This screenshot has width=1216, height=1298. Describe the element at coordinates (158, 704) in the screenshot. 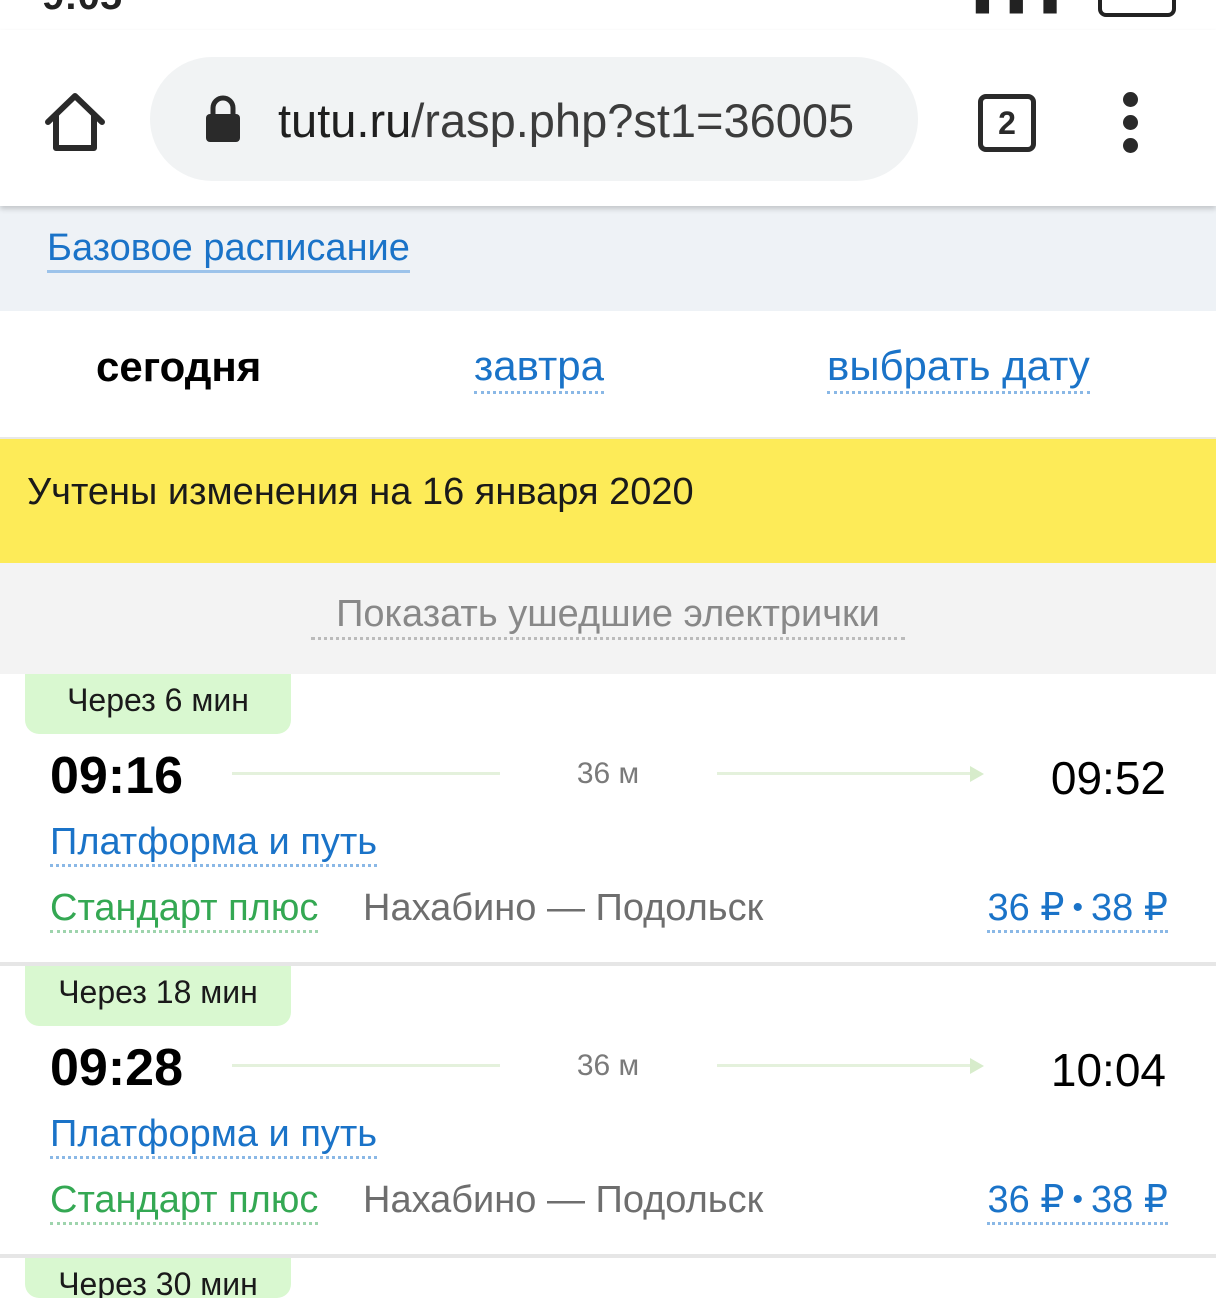

I see `time-until-badge: Через 6 мин` at that location.